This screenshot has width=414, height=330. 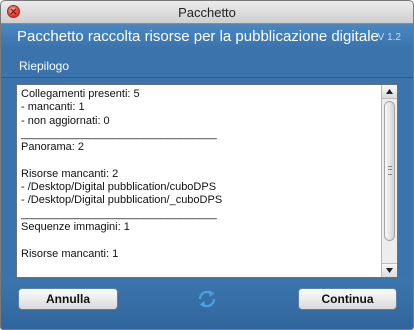 I want to click on scroll-down-button, so click(x=389, y=270).